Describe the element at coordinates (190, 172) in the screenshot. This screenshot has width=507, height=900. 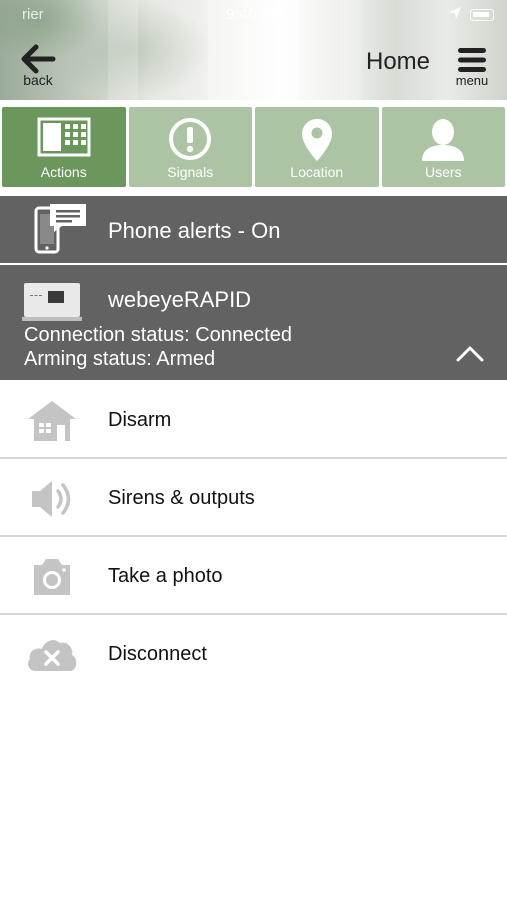
I see `tab-label: Signals` at that location.